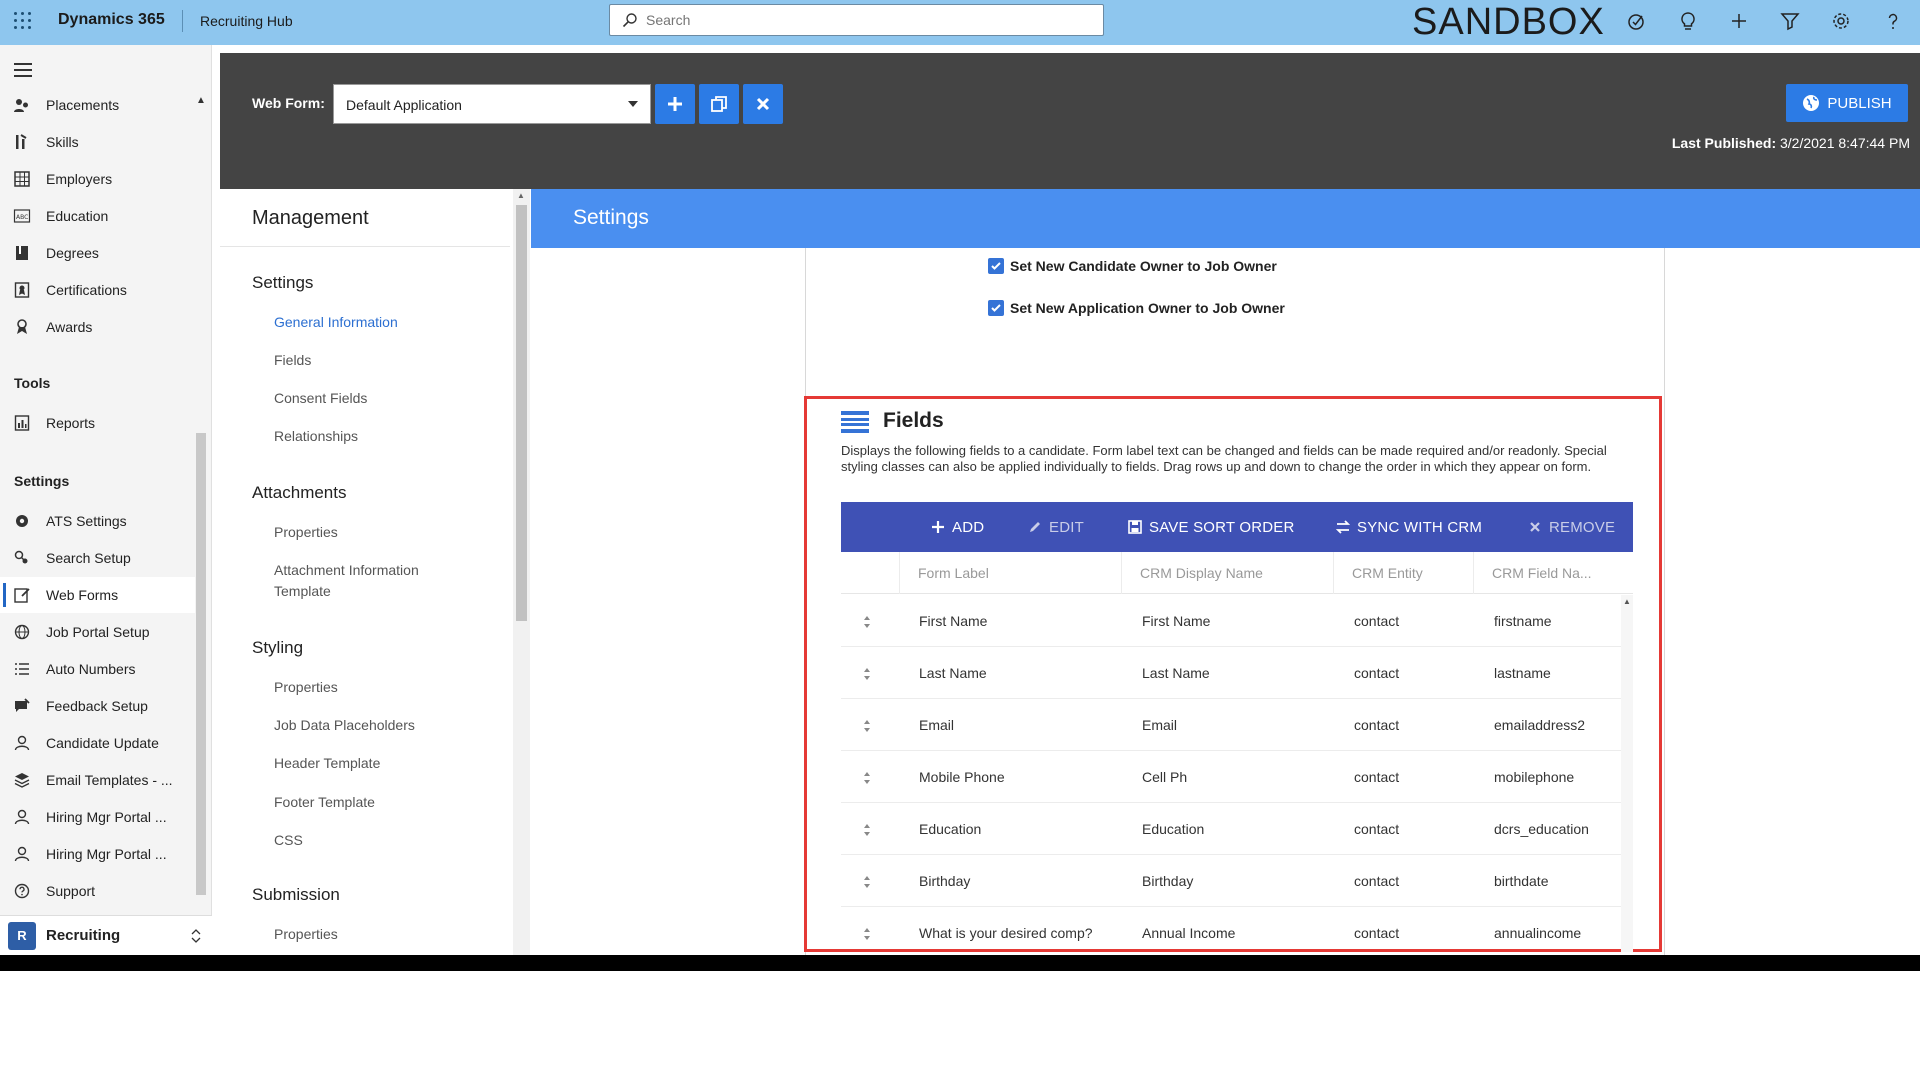  Describe the element at coordinates (1225, 218) in the screenshot. I see `settings-header: Settings` at that location.